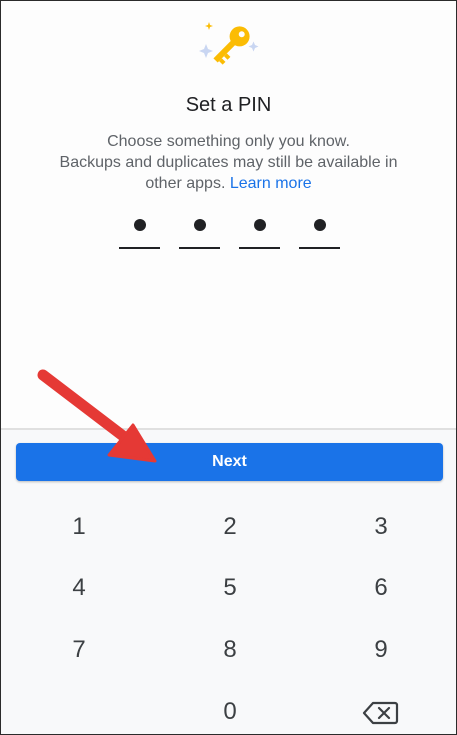  Describe the element at coordinates (230, 712) in the screenshot. I see `key-0: 0` at that location.